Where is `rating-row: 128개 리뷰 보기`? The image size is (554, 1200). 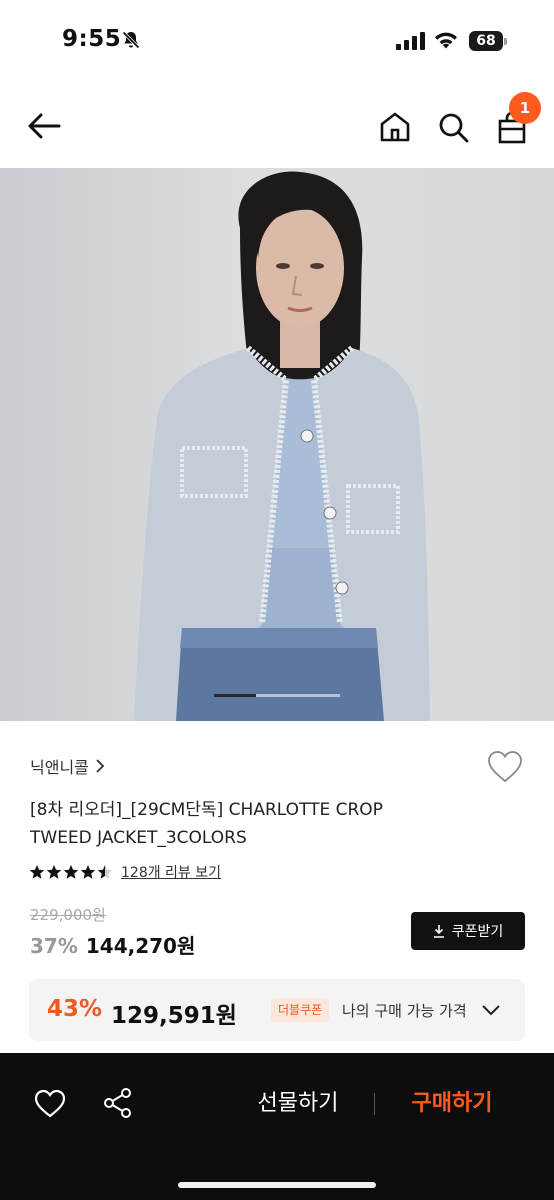 rating-row: 128개 리뷰 보기 is located at coordinates (125, 872).